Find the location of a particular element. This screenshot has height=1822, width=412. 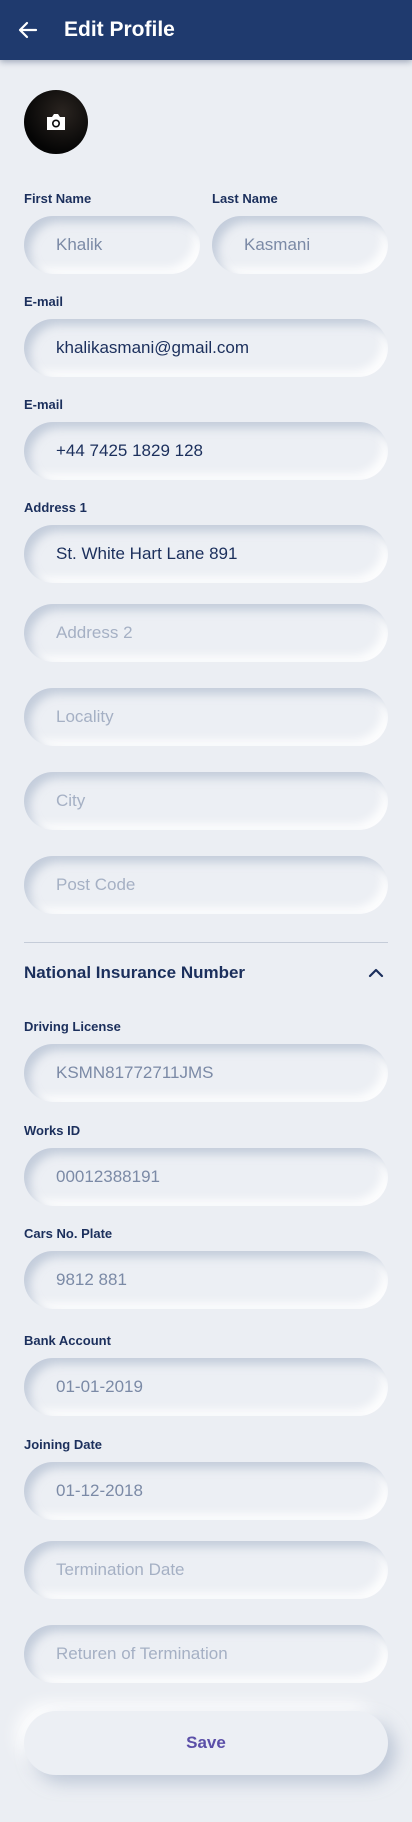

termination-date-field: Termination Date is located at coordinates (206, 1570).